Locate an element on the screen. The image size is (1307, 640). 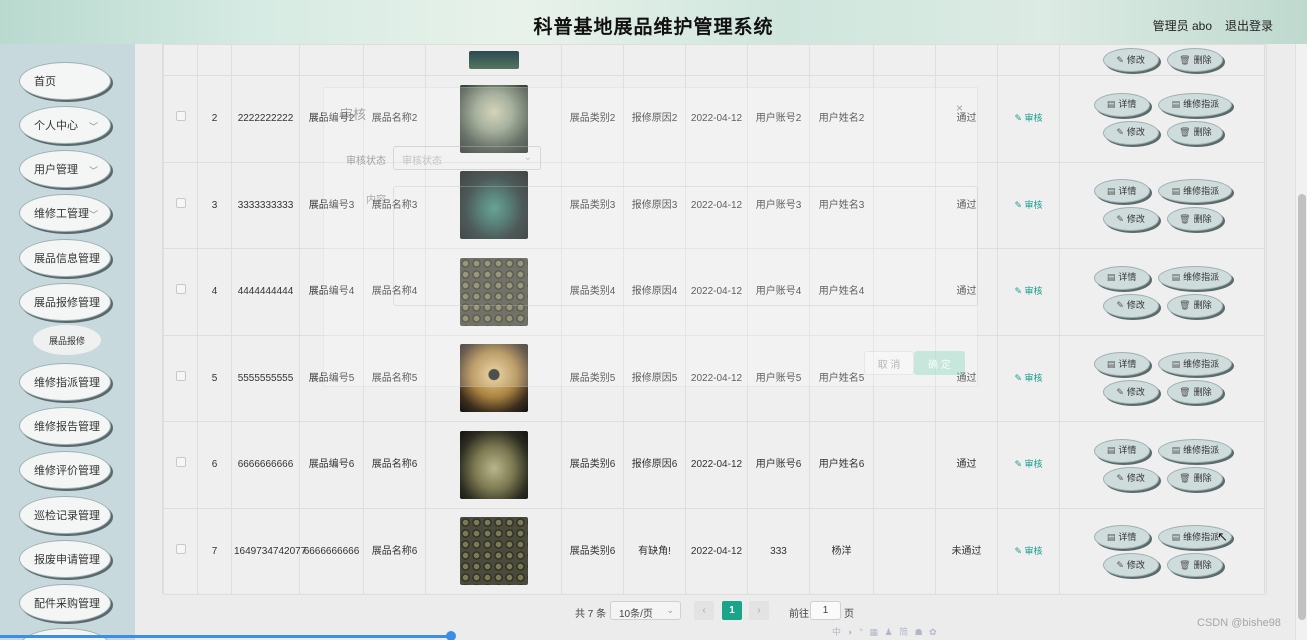
sidebar-item-label: 展品报修管理 is located at coordinates (67, 303).